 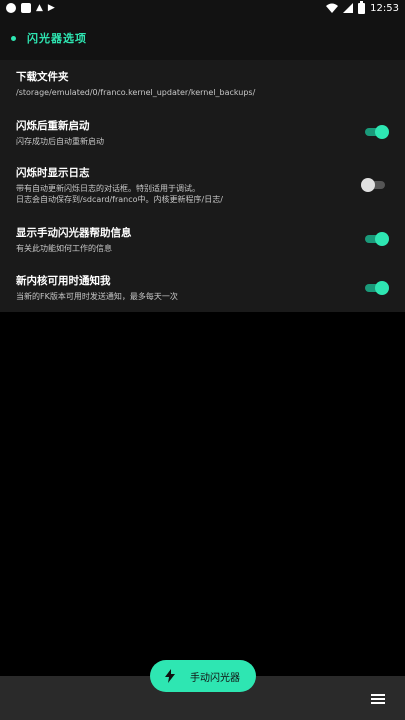 I want to click on setting-subtitle: 有关此功能如何工作的信息, so click(x=64, y=248).